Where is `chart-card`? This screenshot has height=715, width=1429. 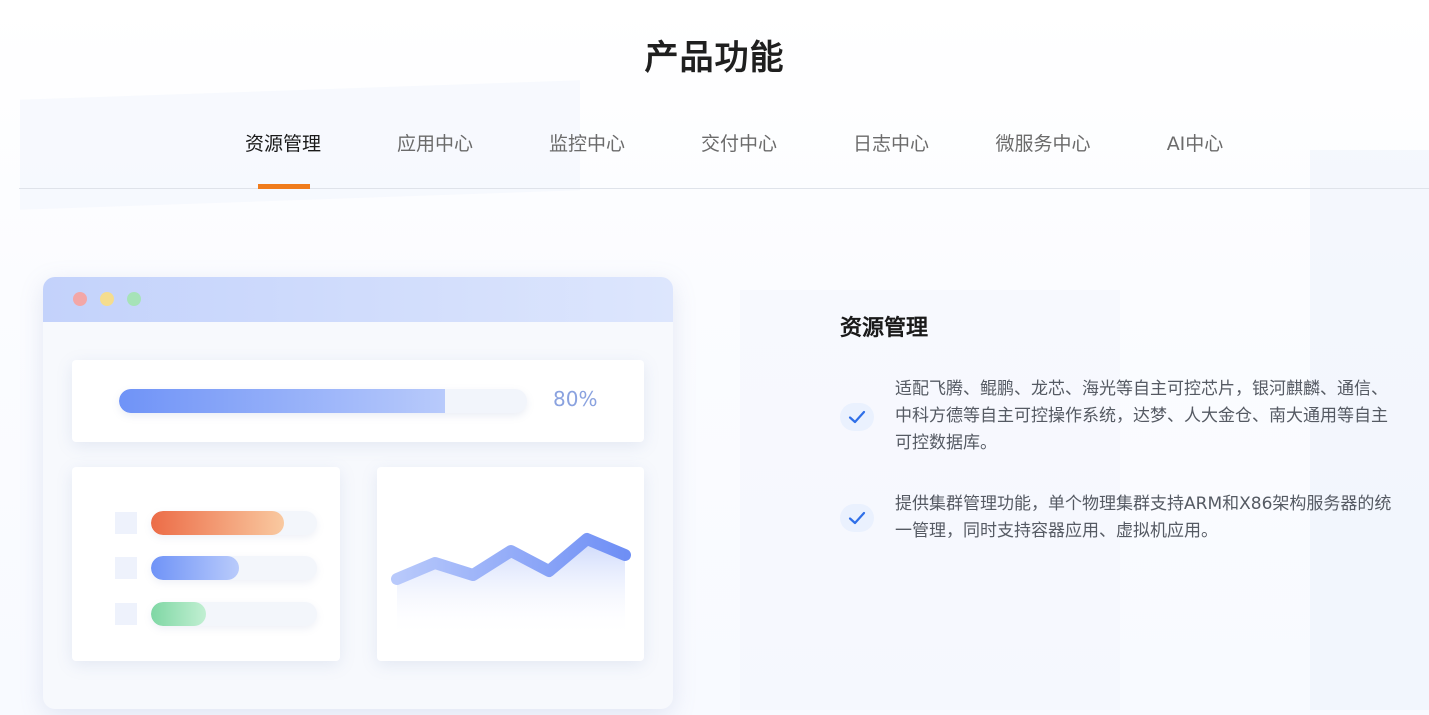
chart-card is located at coordinates (510, 564).